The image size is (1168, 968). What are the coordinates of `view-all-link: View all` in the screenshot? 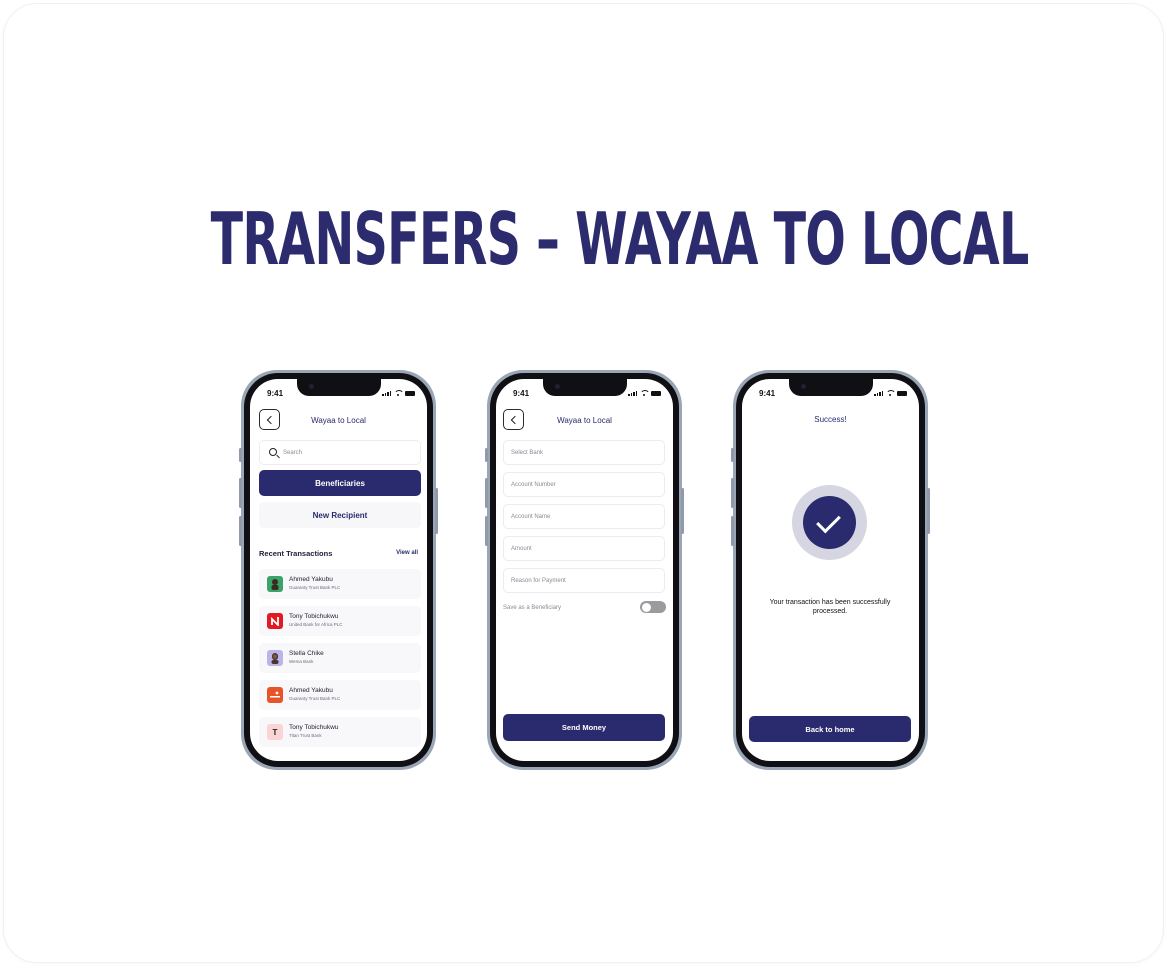 It's located at (407, 553).